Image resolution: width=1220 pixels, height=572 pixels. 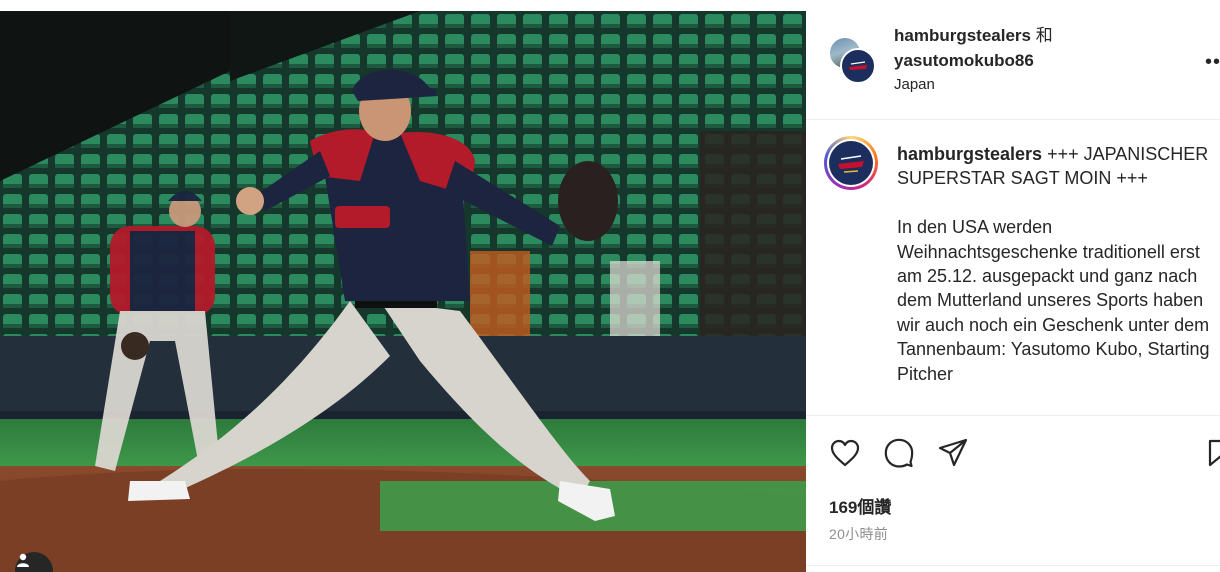 I want to click on bookmark-icon, so click(x=1214, y=453).